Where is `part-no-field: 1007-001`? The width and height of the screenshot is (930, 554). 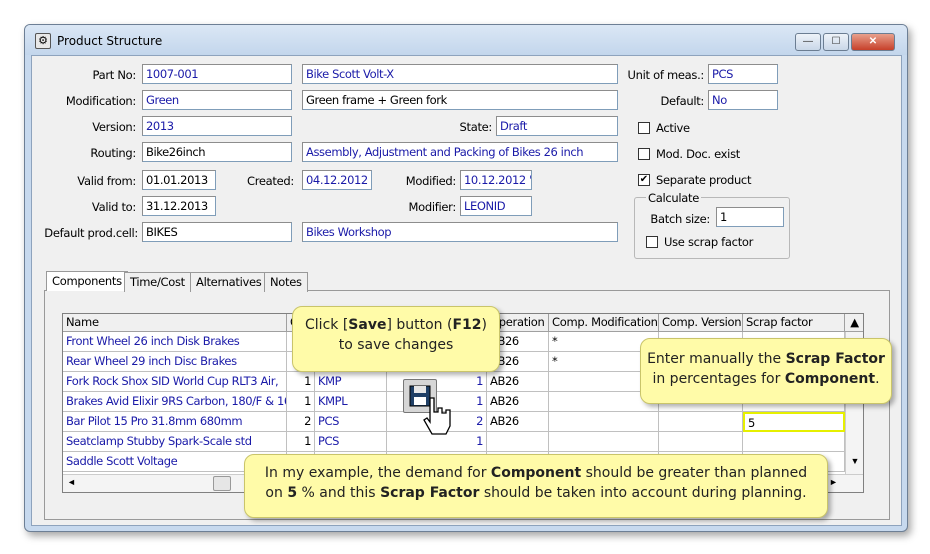 part-no-field: 1007-001 is located at coordinates (217, 74).